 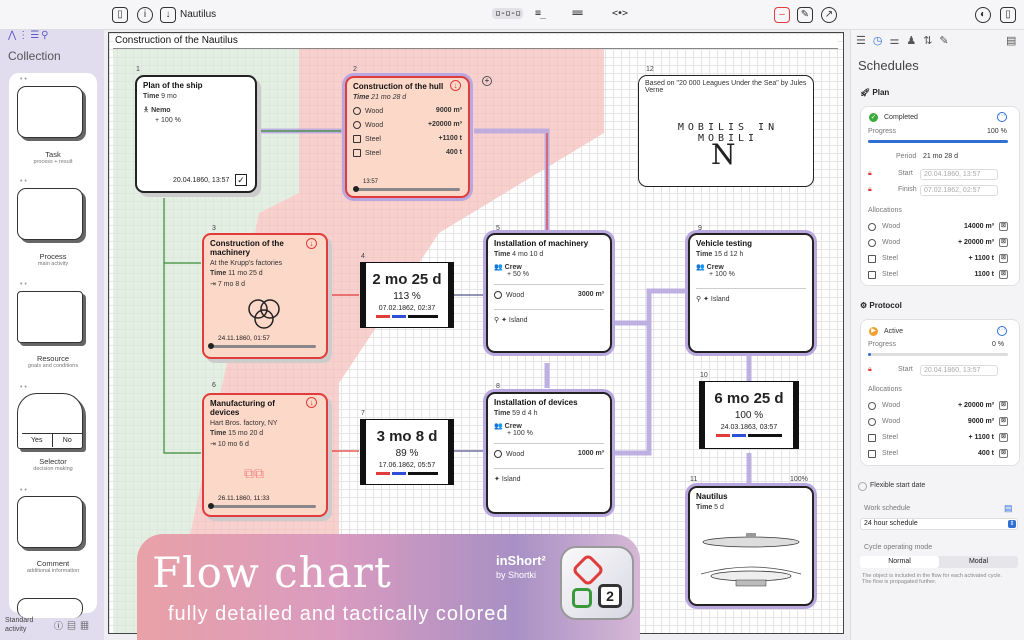 What do you see at coordinates (29, 35) in the screenshot?
I see `sidebar-tools-icon: ⋀⋮☰⚲` at bounding box center [29, 35].